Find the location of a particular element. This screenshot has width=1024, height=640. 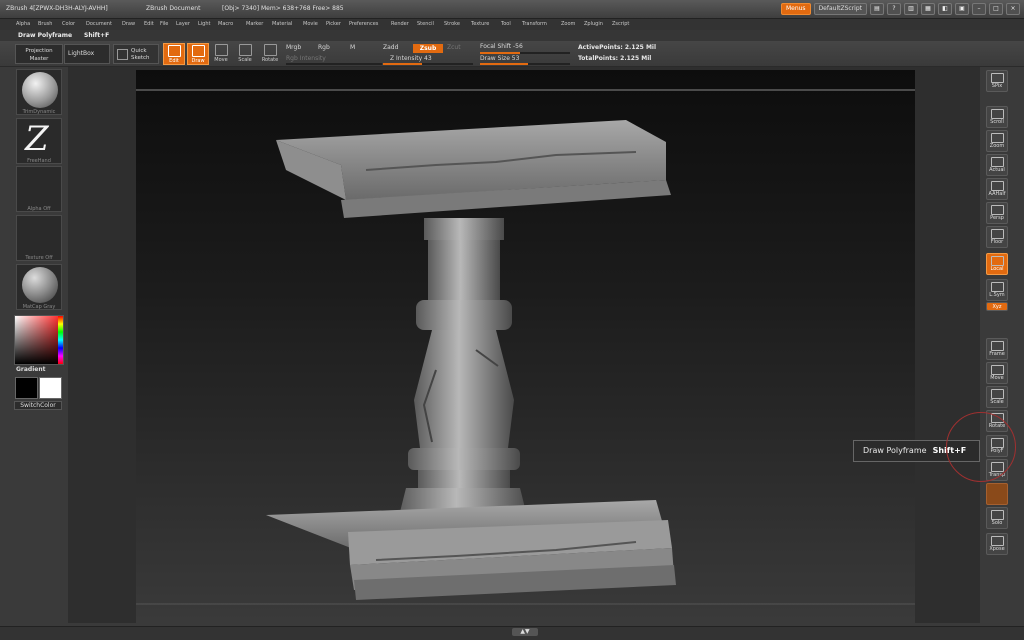

menu-edit: Edit is located at coordinates (149, 24).